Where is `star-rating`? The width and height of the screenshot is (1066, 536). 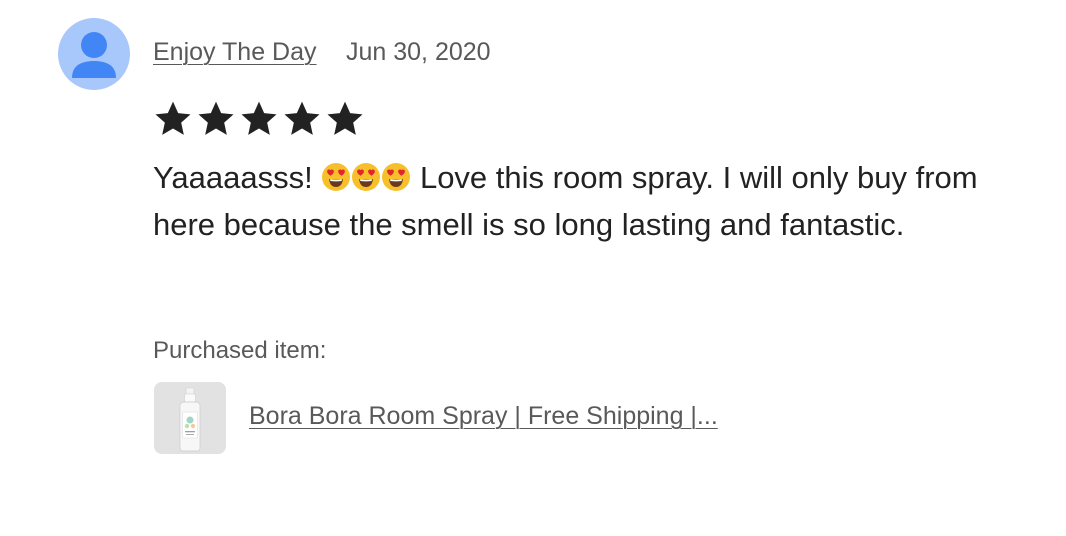 star-rating is located at coordinates (259, 120).